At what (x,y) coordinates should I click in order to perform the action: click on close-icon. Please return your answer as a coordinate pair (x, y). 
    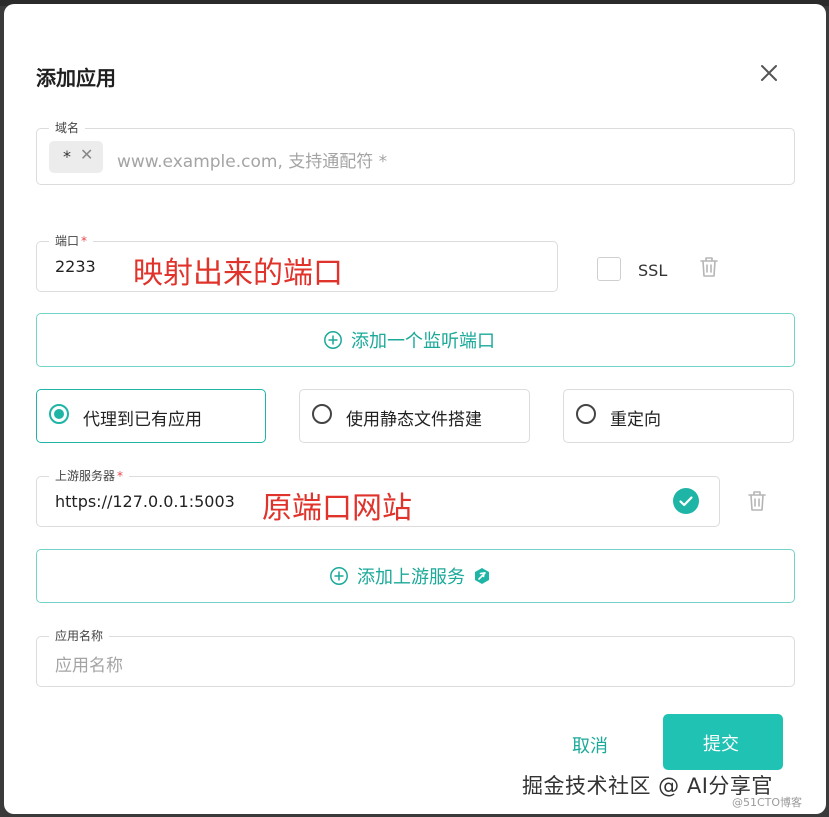
    Looking at the image, I should click on (769, 73).